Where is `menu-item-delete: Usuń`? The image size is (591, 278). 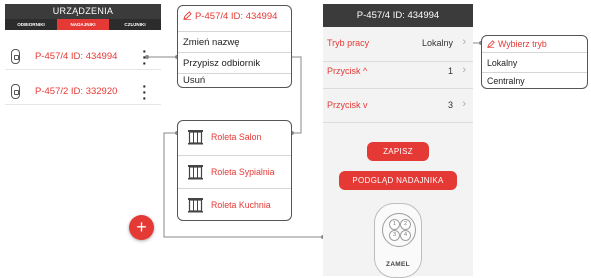
menu-item-delete: Usuń is located at coordinates (234, 80).